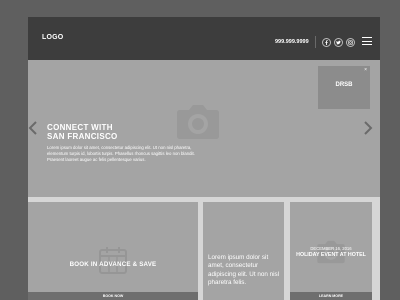 This screenshot has height=300, width=400. I want to click on hero-title-line-2: SAN FRANCISCO, so click(82, 136).